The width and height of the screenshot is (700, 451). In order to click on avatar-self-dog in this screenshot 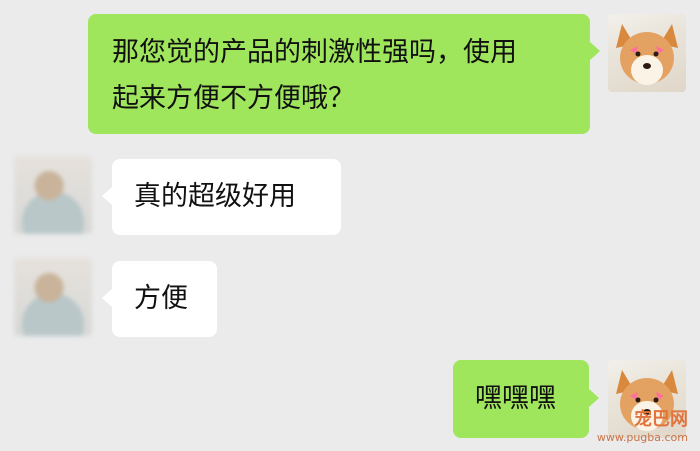, I will do `click(647, 53)`.